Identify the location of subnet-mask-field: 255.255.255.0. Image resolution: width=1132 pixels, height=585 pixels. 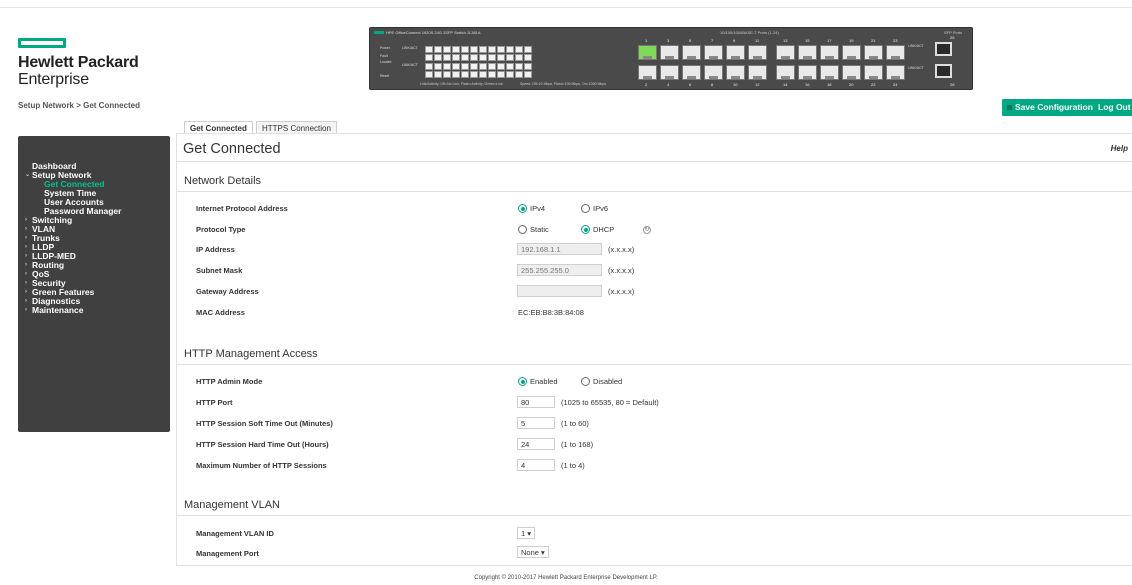
(559, 270).